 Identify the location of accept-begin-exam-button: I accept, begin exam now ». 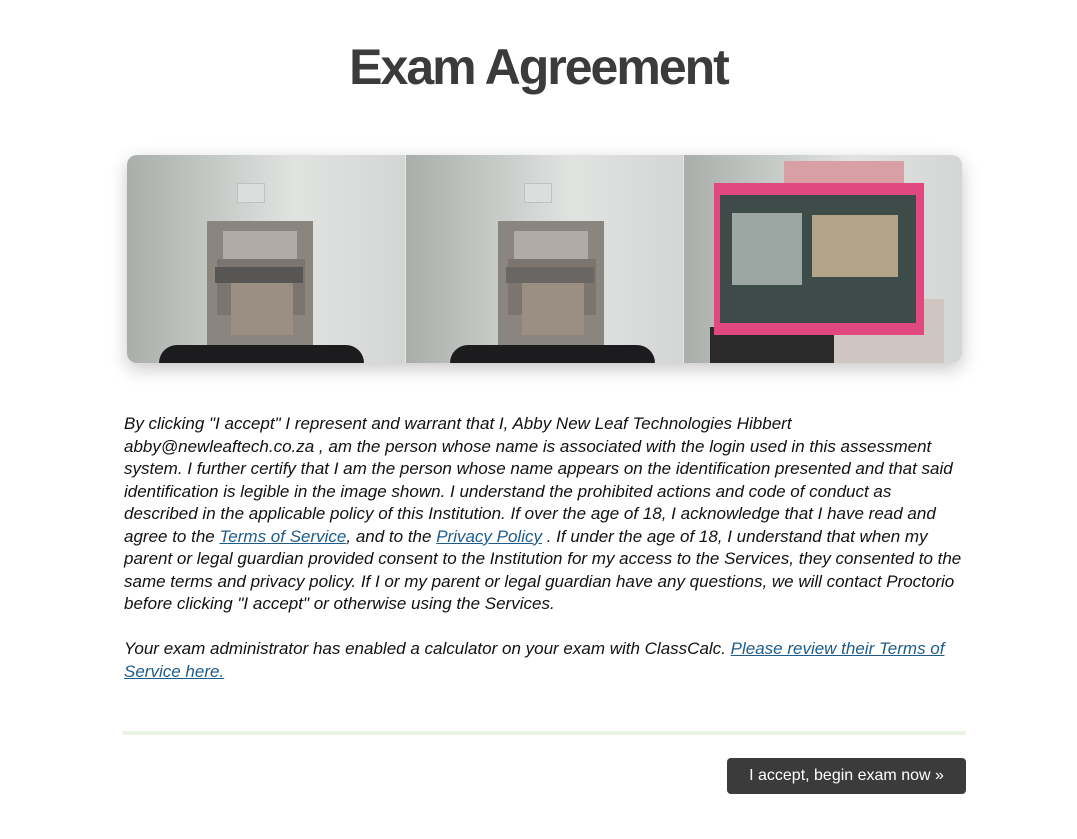
(846, 776).